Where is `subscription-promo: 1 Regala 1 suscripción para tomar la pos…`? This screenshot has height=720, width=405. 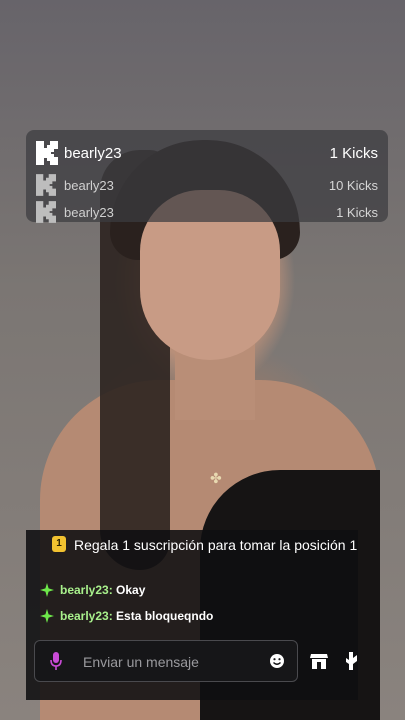
subscription-promo: 1 Regala 1 suscripción para tomar la pos… is located at coordinates (192, 545).